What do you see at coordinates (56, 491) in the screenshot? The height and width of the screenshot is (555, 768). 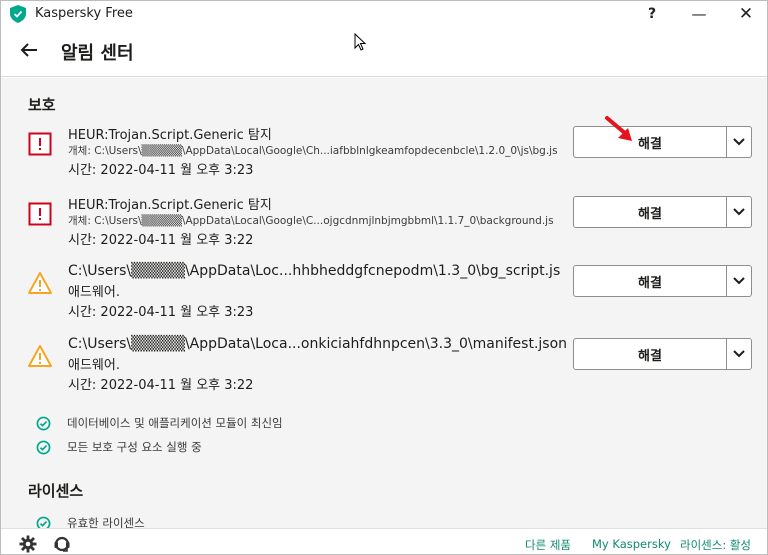 I see `license-heading: 라이센스` at bounding box center [56, 491].